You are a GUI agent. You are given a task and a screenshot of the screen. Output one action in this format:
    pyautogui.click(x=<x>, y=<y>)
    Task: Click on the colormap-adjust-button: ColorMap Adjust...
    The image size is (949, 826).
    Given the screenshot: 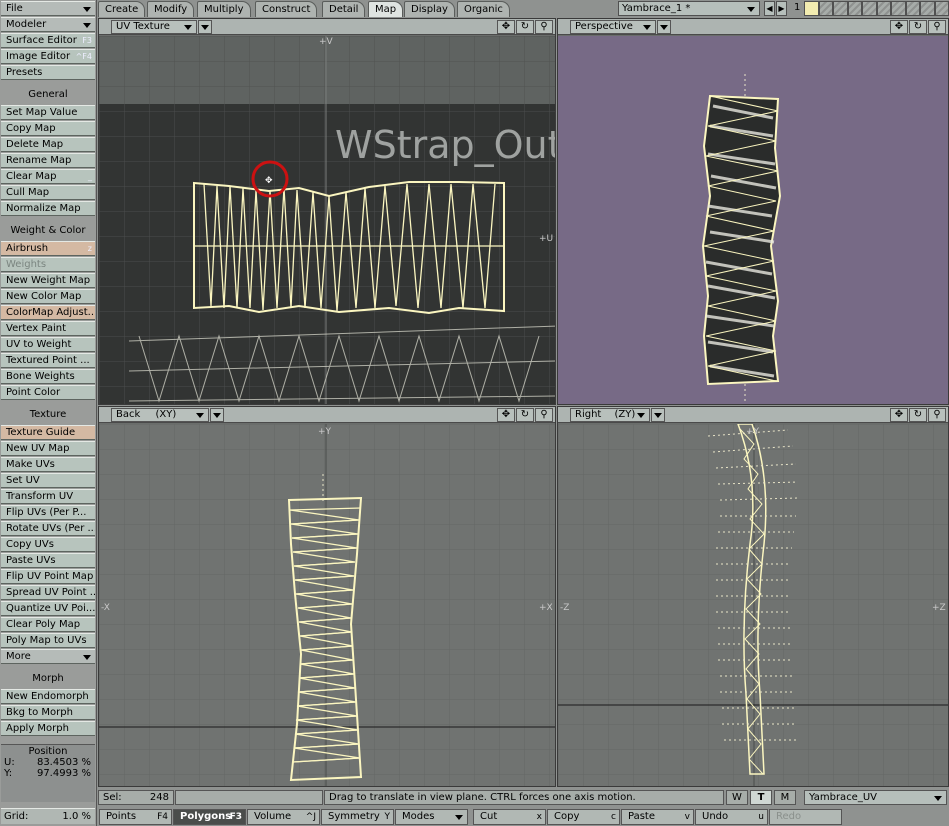 What is the action you would take?
    pyautogui.click(x=48, y=312)
    